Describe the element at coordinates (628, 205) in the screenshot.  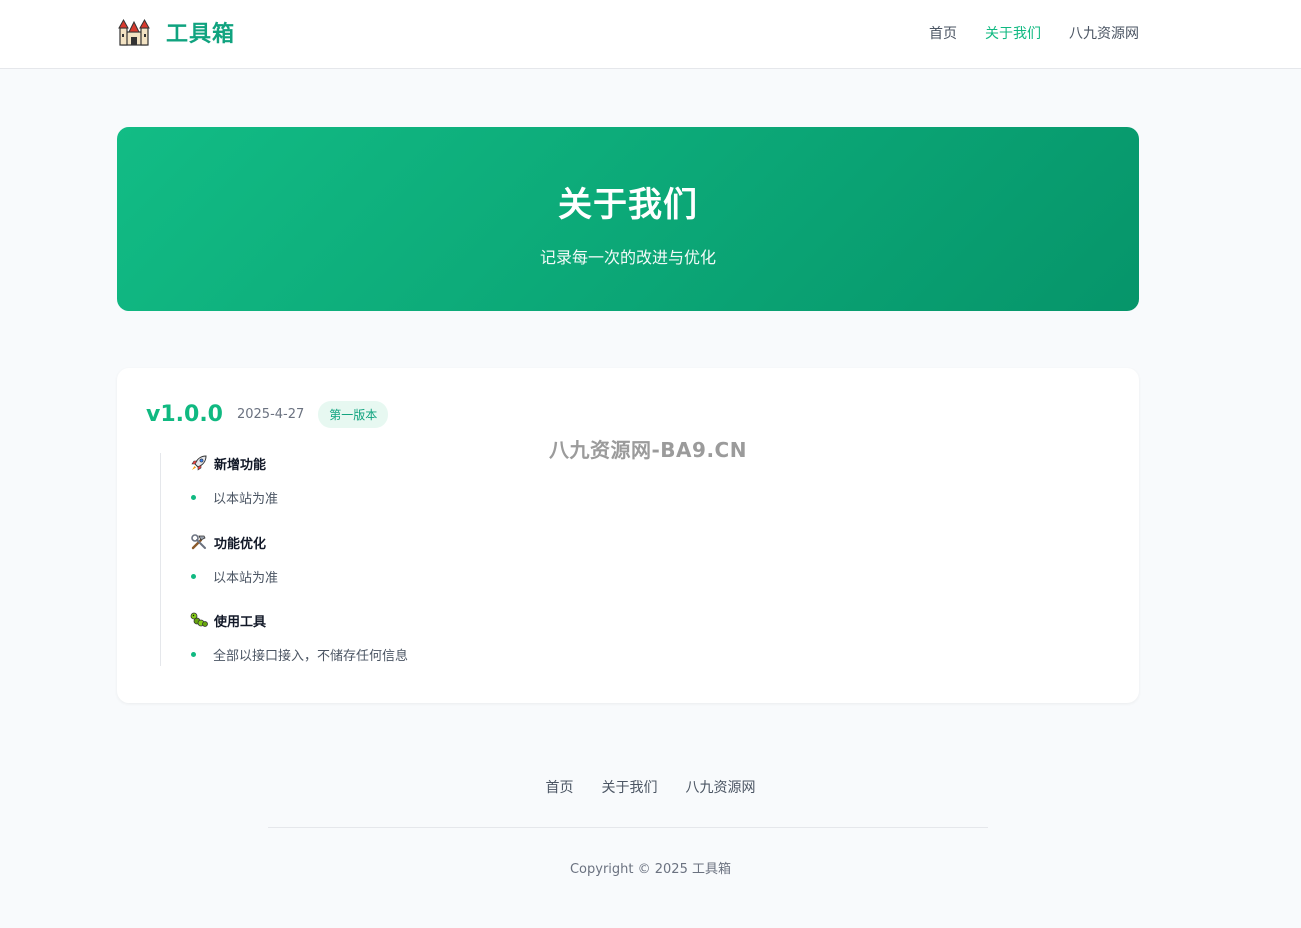
I see `hero-title: 关于我们` at that location.